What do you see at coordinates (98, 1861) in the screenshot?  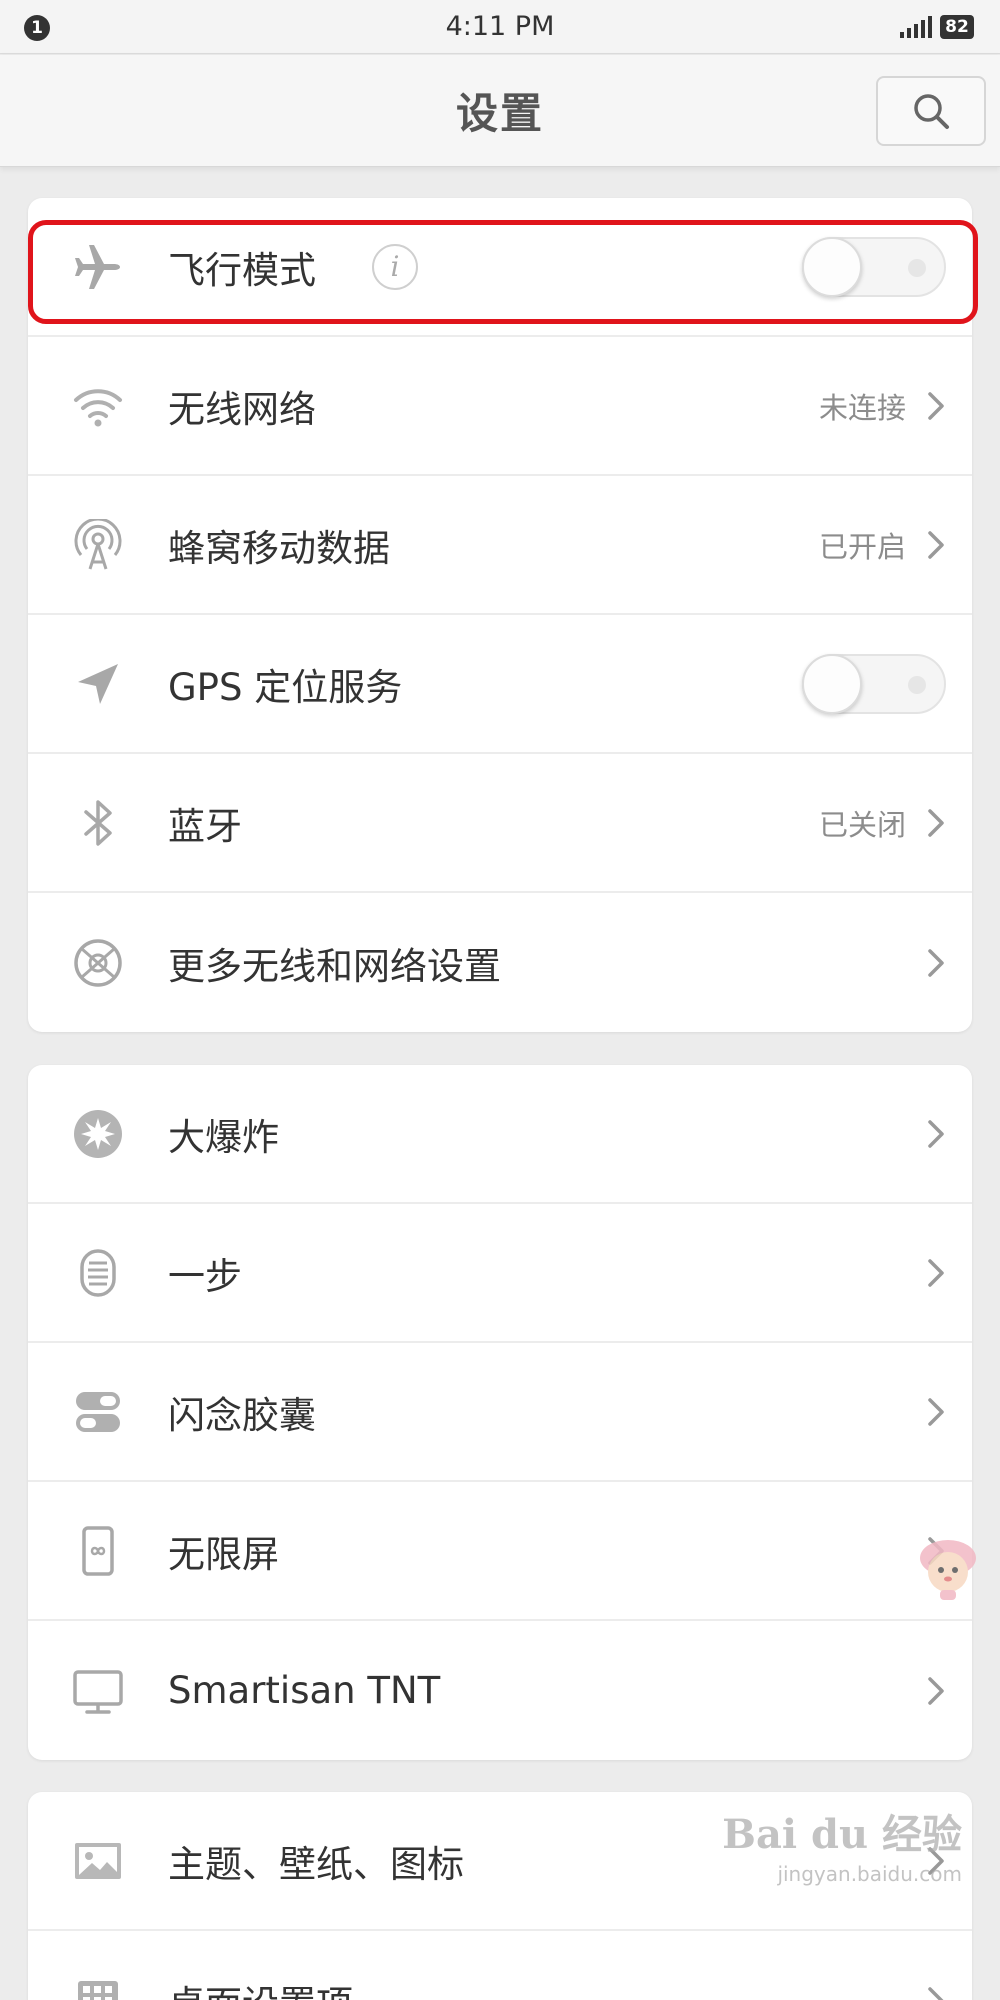 I see `image-icon` at bounding box center [98, 1861].